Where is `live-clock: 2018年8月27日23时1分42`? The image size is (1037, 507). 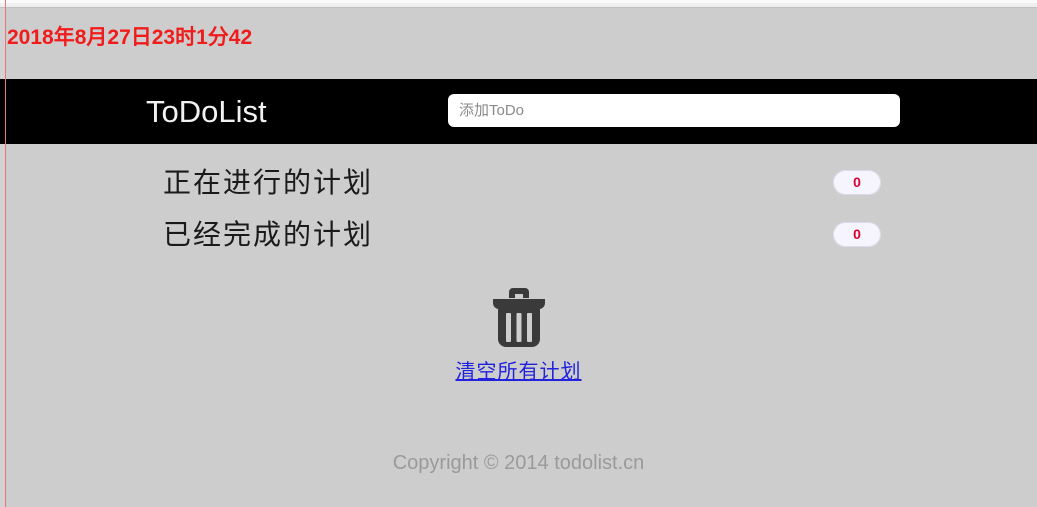 live-clock: 2018年8月27日23时1分42 is located at coordinates (130, 37).